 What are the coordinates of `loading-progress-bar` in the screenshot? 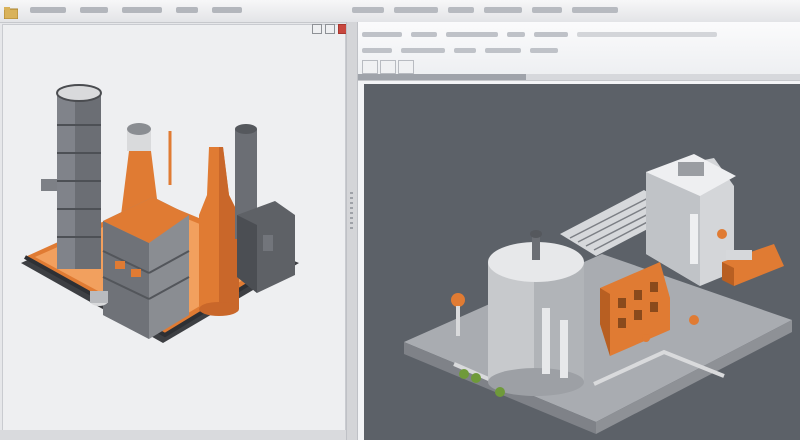 It's located at (579, 77).